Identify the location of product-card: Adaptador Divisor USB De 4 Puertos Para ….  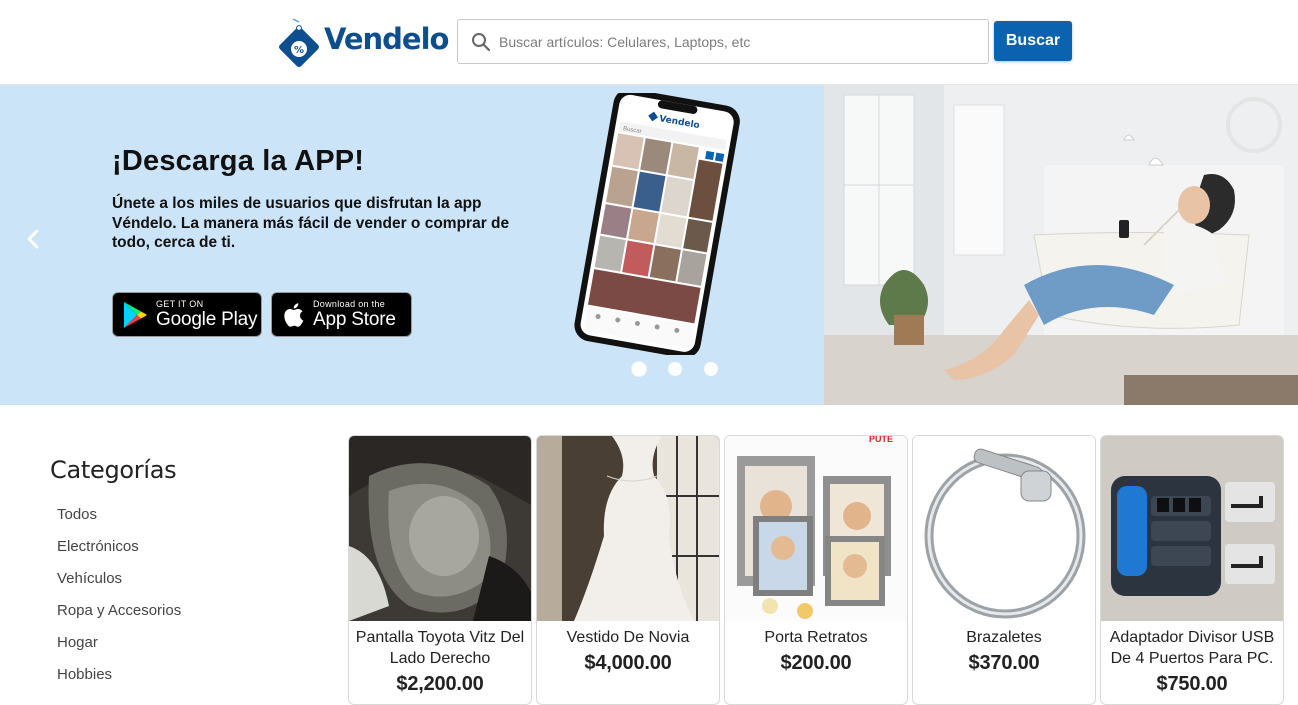
(1192, 570).